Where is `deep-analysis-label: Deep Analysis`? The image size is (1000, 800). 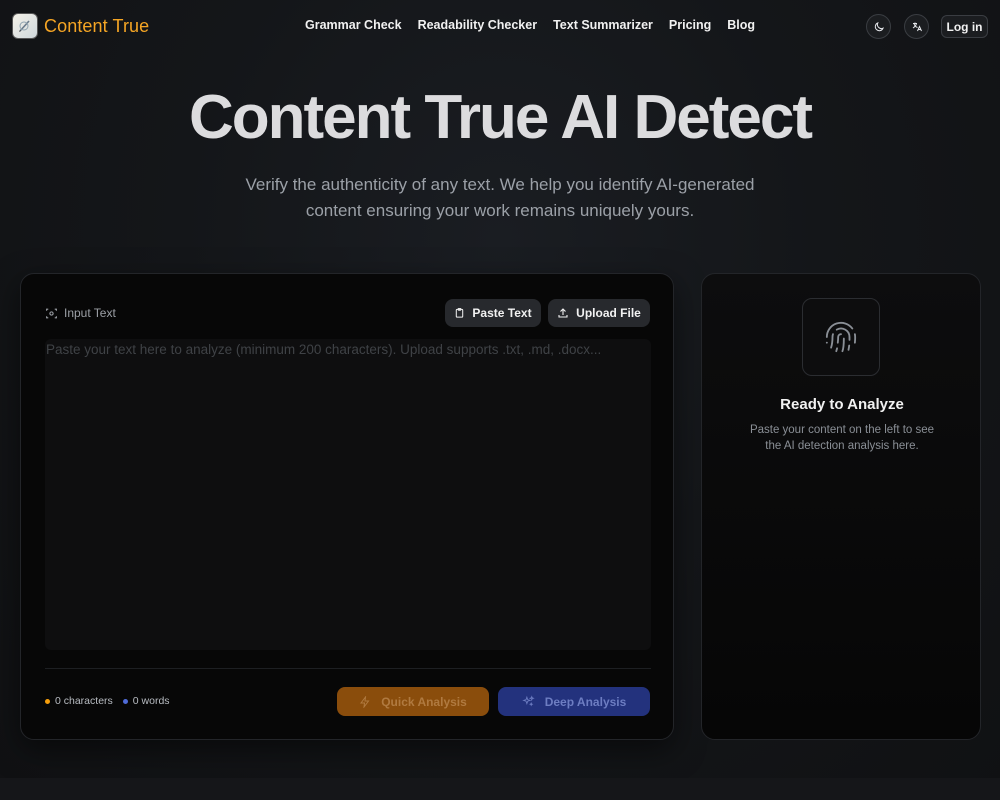 deep-analysis-label: Deep Analysis is located at coordinates (585, 701).